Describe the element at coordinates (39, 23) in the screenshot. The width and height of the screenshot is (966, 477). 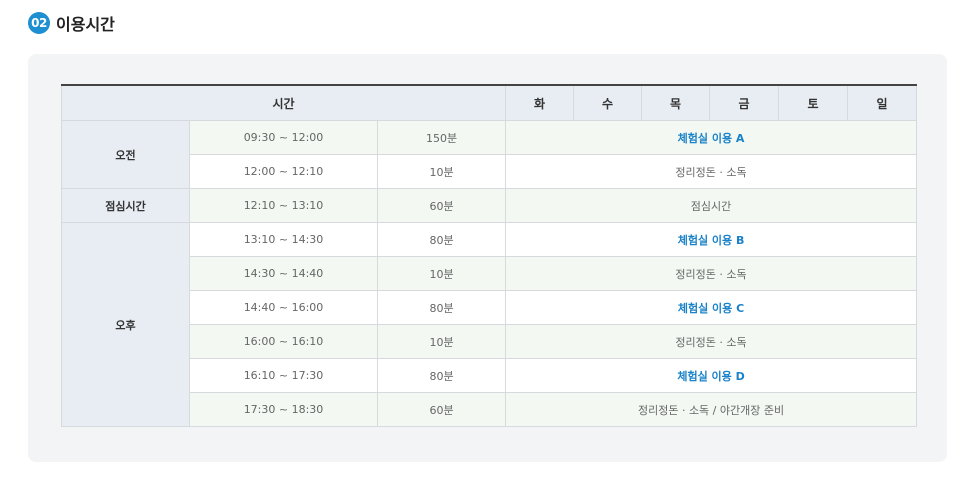
I see `section-number-badge: 02` at that location.